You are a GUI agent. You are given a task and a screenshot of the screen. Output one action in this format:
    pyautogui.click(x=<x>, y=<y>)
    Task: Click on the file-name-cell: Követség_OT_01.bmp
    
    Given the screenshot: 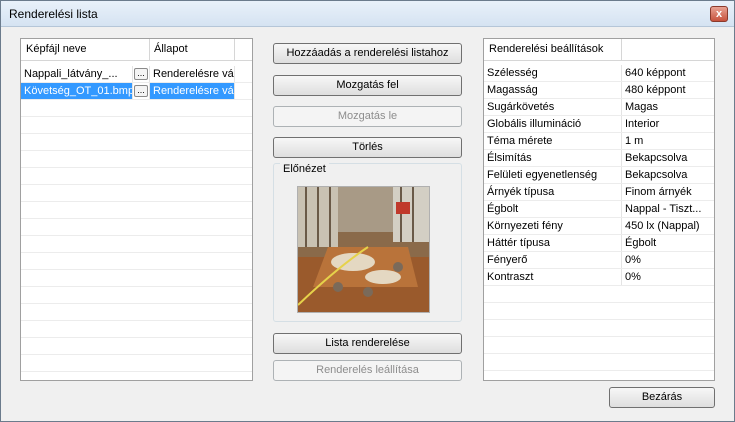 What is the action you would take?
    pyautogui.click(x=77, y=91)
    